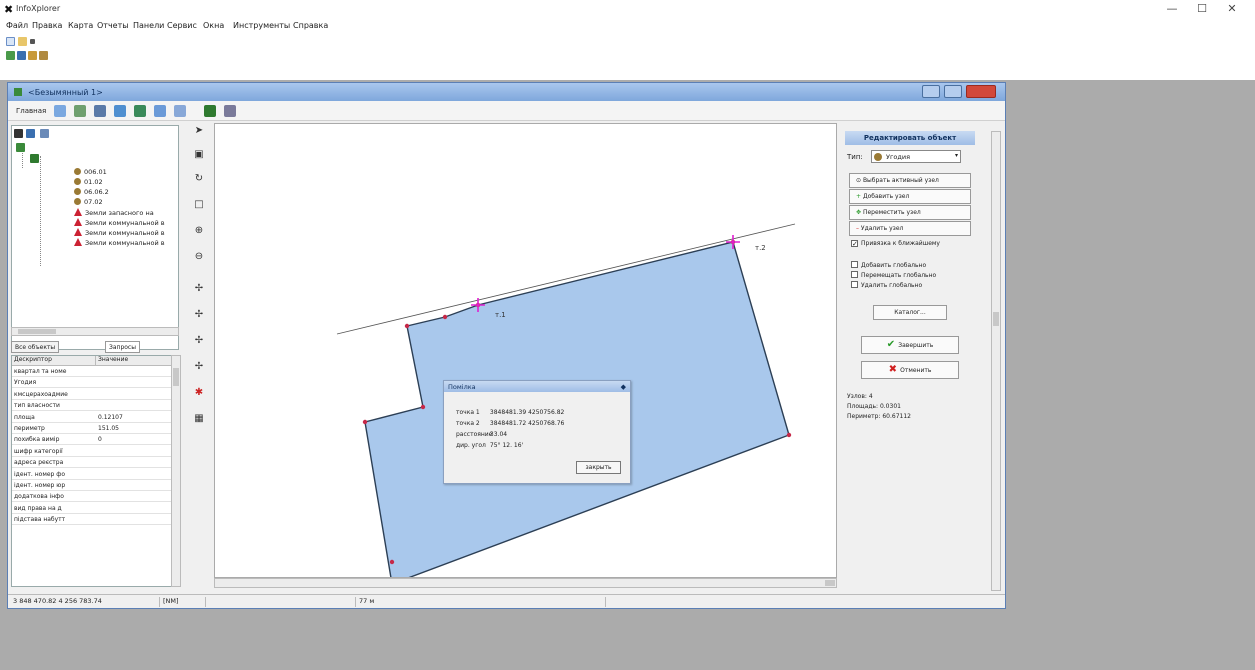 The height and width of the screenshot is (670, 1255). What do you see at coordinates (47, 25) in the screenshot?
I see `menu-edit: Правка` at bounding box center [47, 25].